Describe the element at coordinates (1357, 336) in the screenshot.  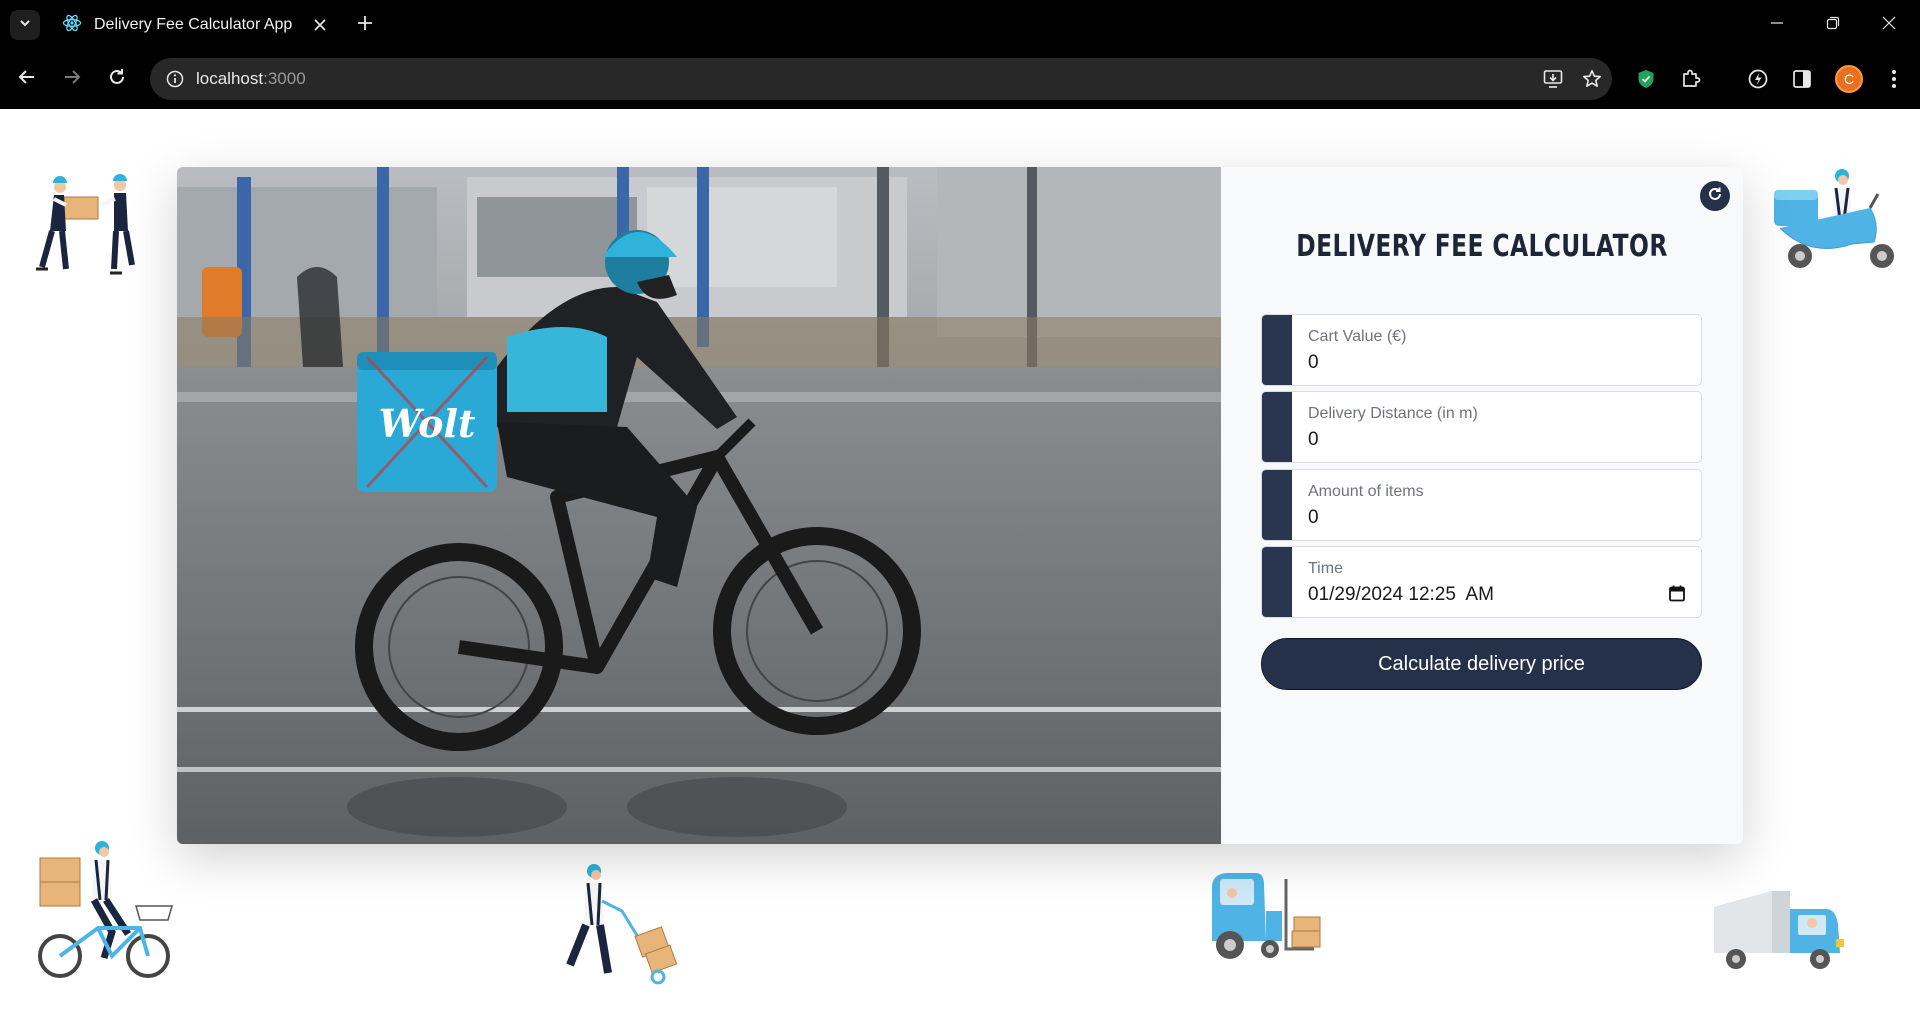
I see `cart-value-label: Cart Value (€)` at that location.